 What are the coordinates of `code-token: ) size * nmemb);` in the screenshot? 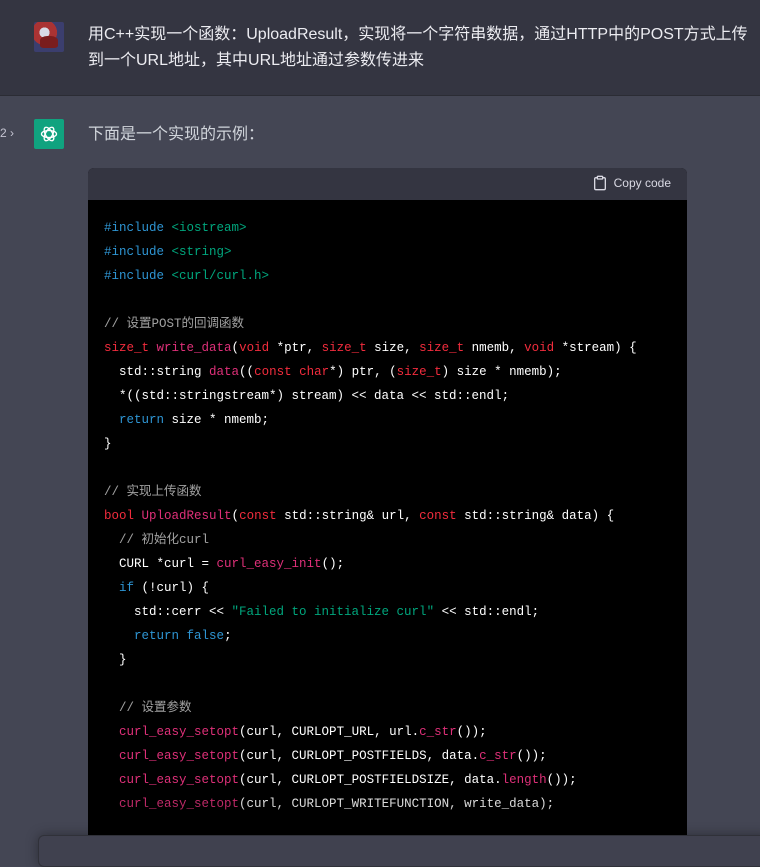 It's located at (501, 372).